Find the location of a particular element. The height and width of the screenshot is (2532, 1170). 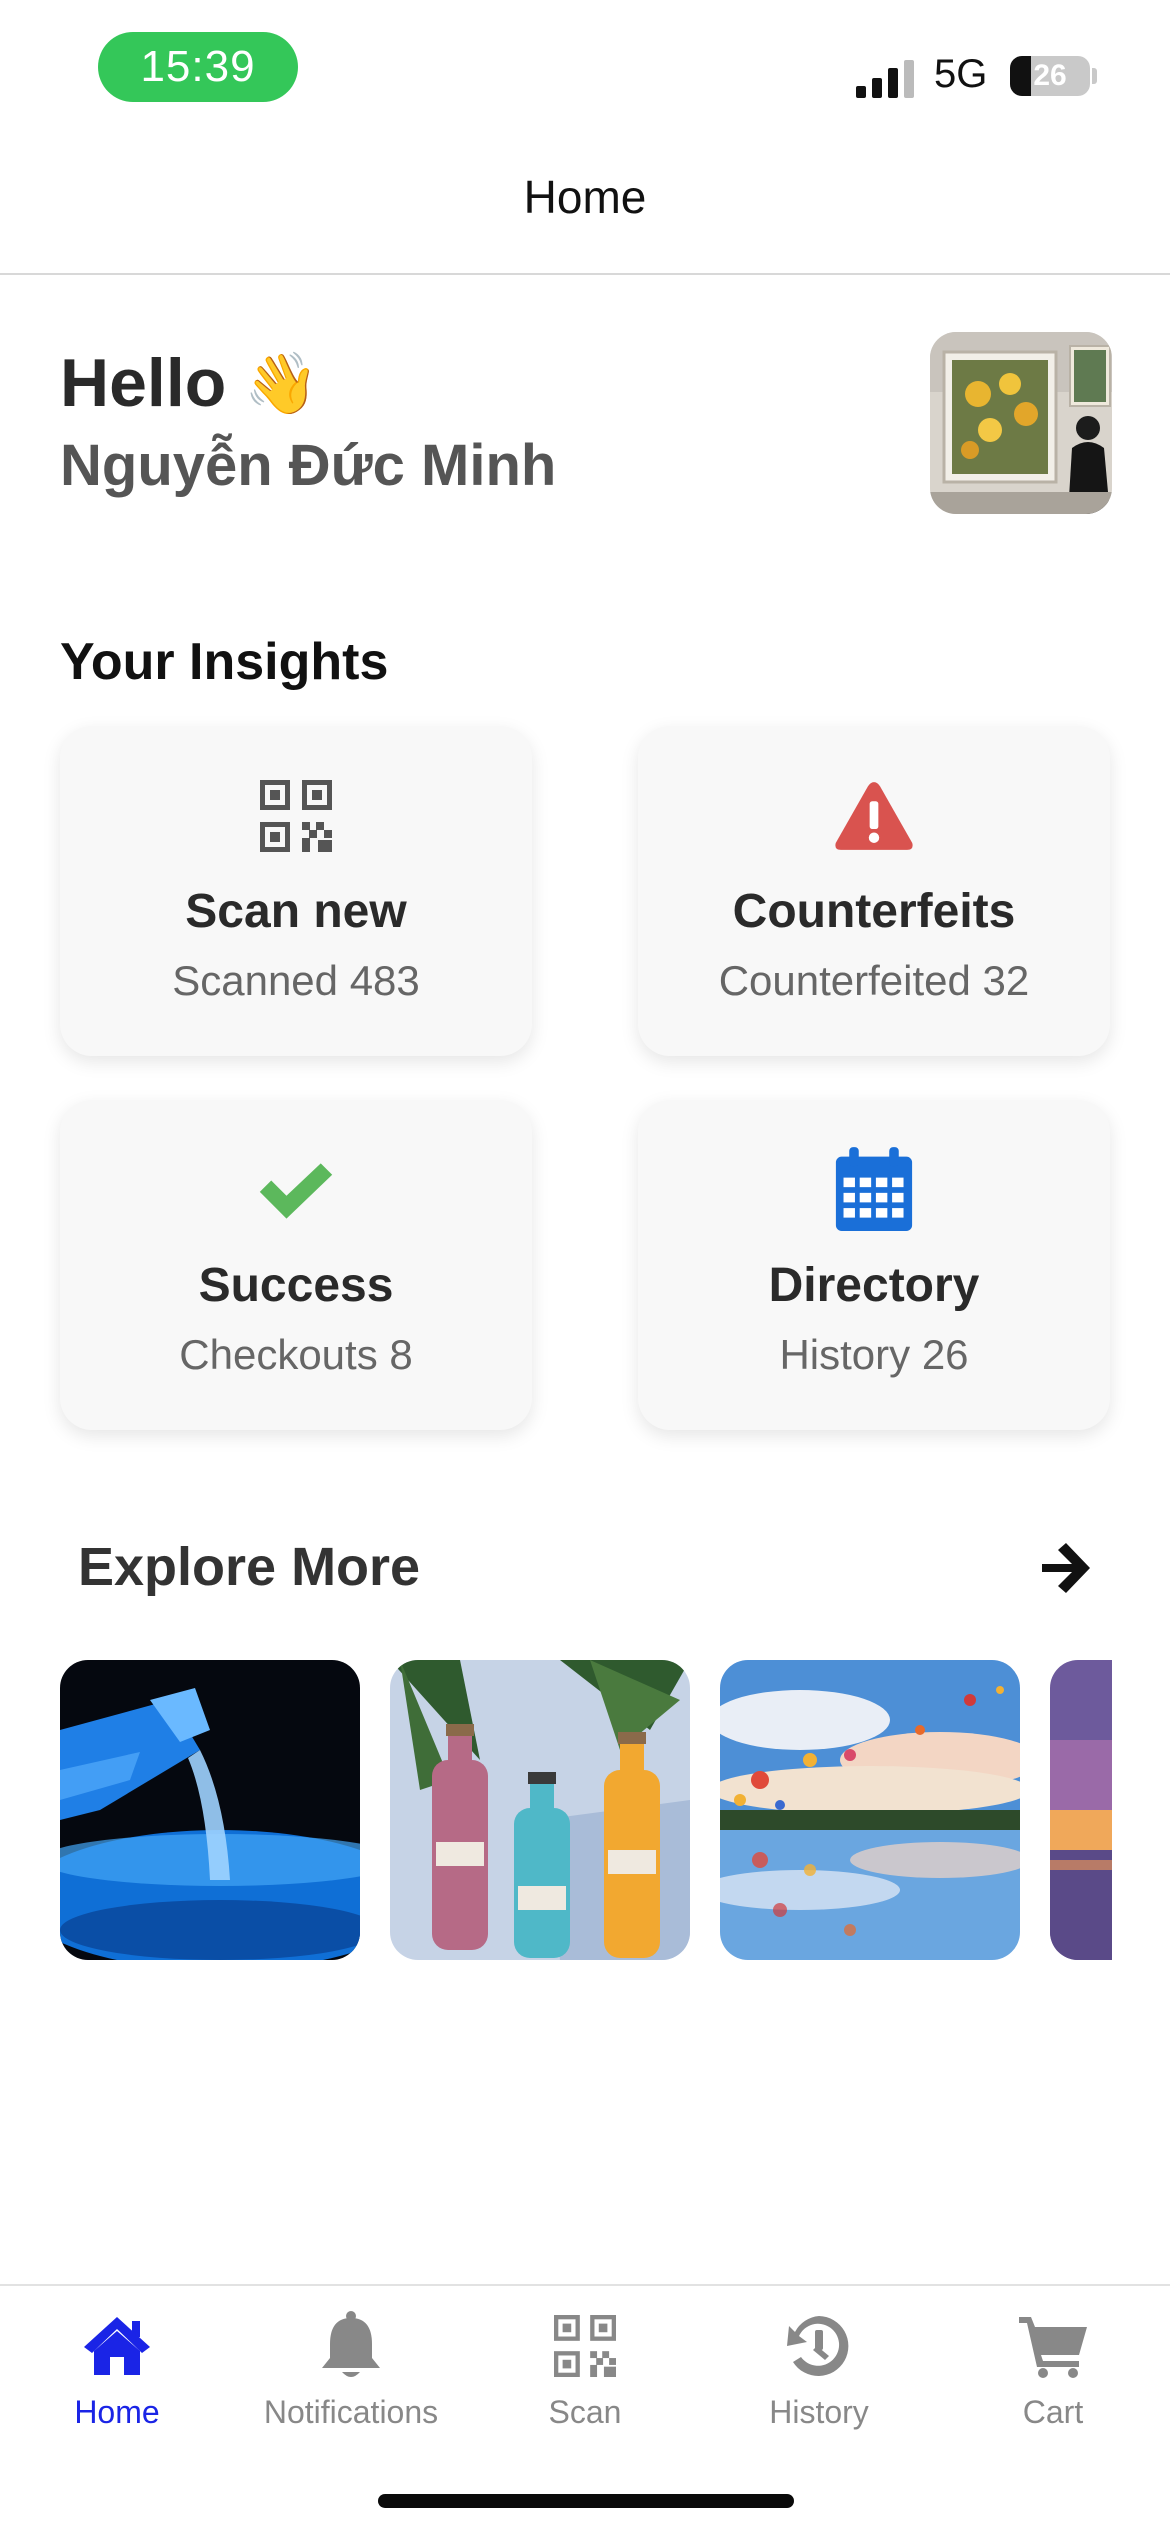

greeting-hello-text: Hello is located at coordinates (143, 383).